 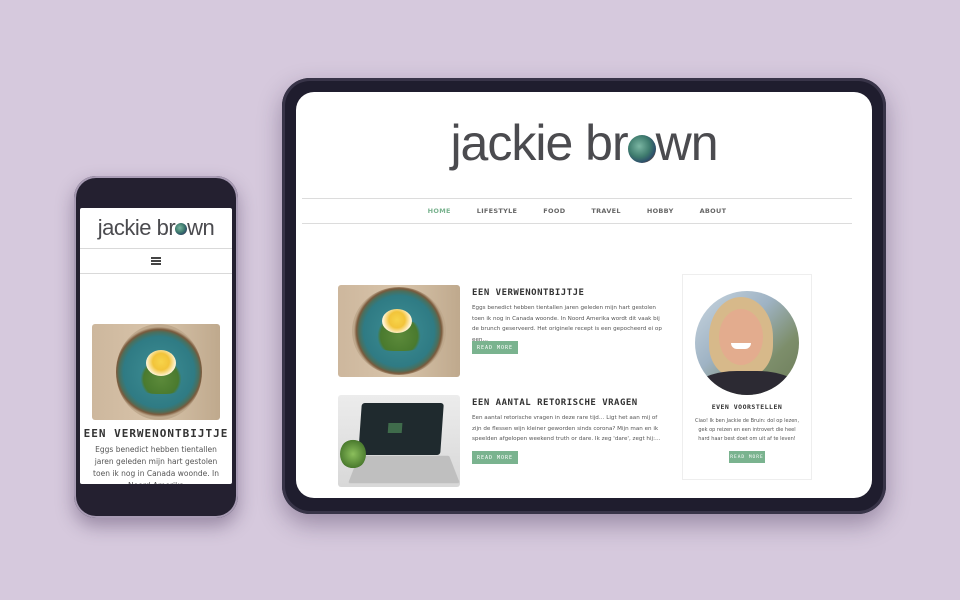 I want to click on author-avatar, so click(x=747, y=343).